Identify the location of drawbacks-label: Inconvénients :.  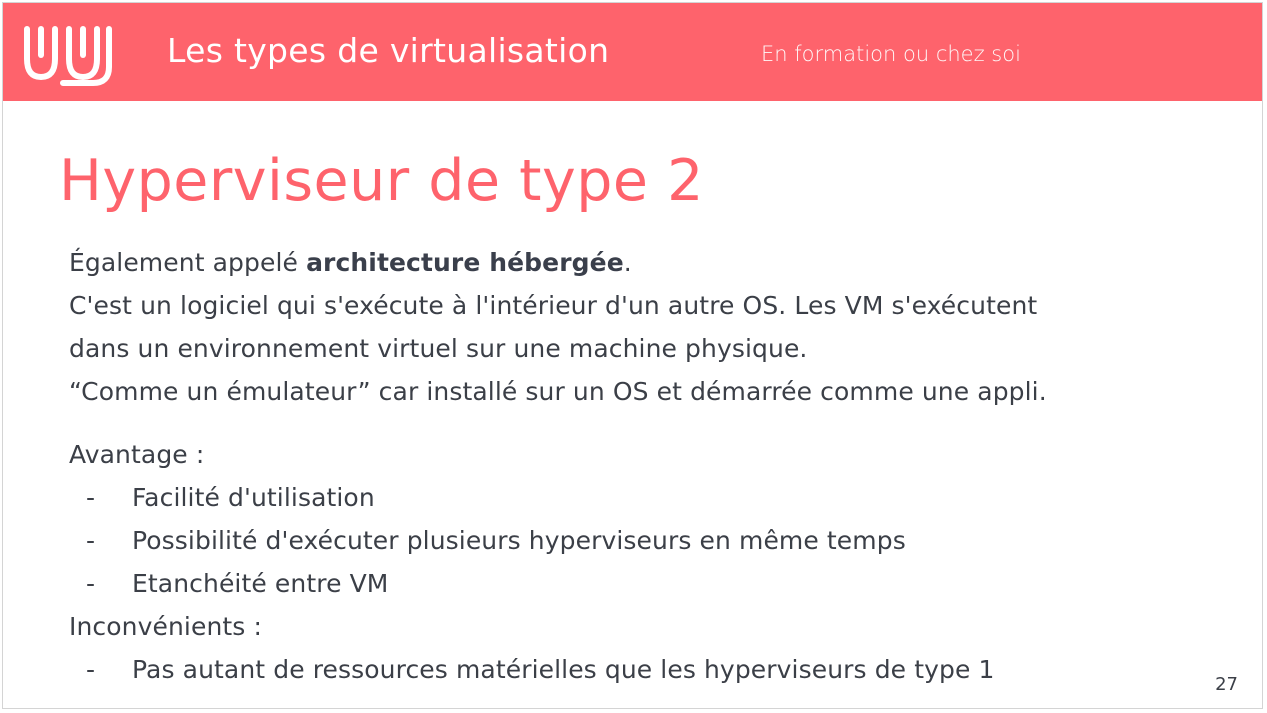
(165, 626).